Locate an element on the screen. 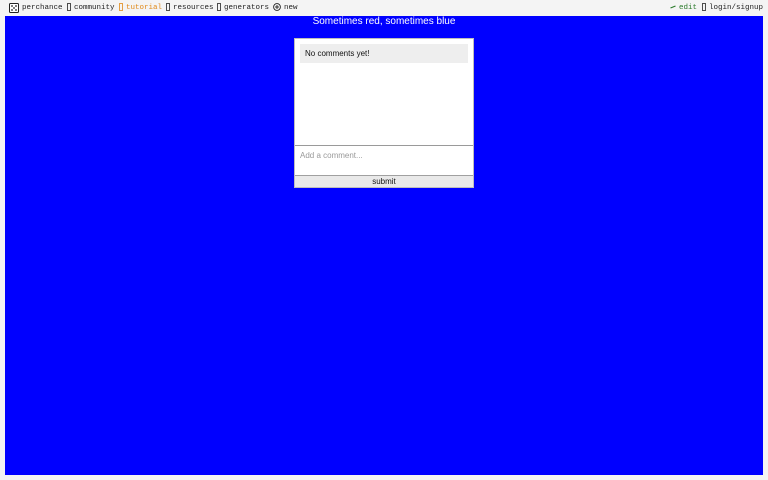 The height and width of the screenshot is (480, 768). no-comments-message: No comments yet! is located at coordinates (384, 53).